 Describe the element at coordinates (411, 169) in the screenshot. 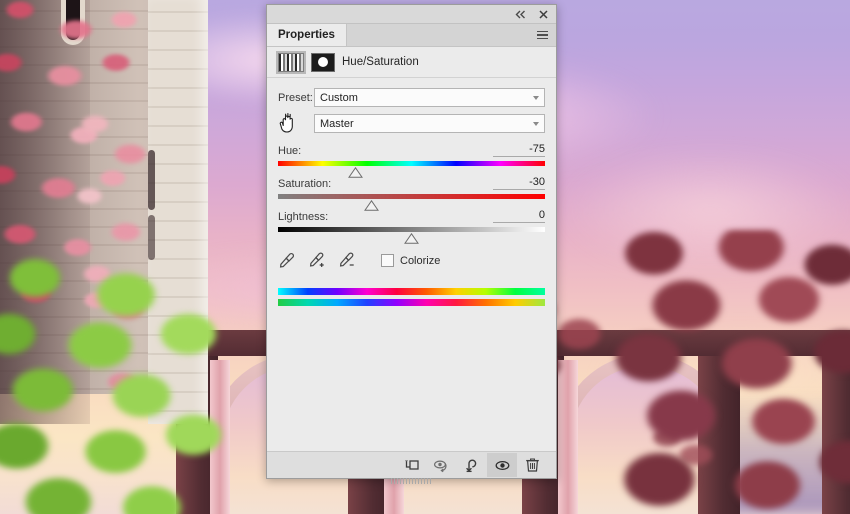

I see `hue-track` at that location.